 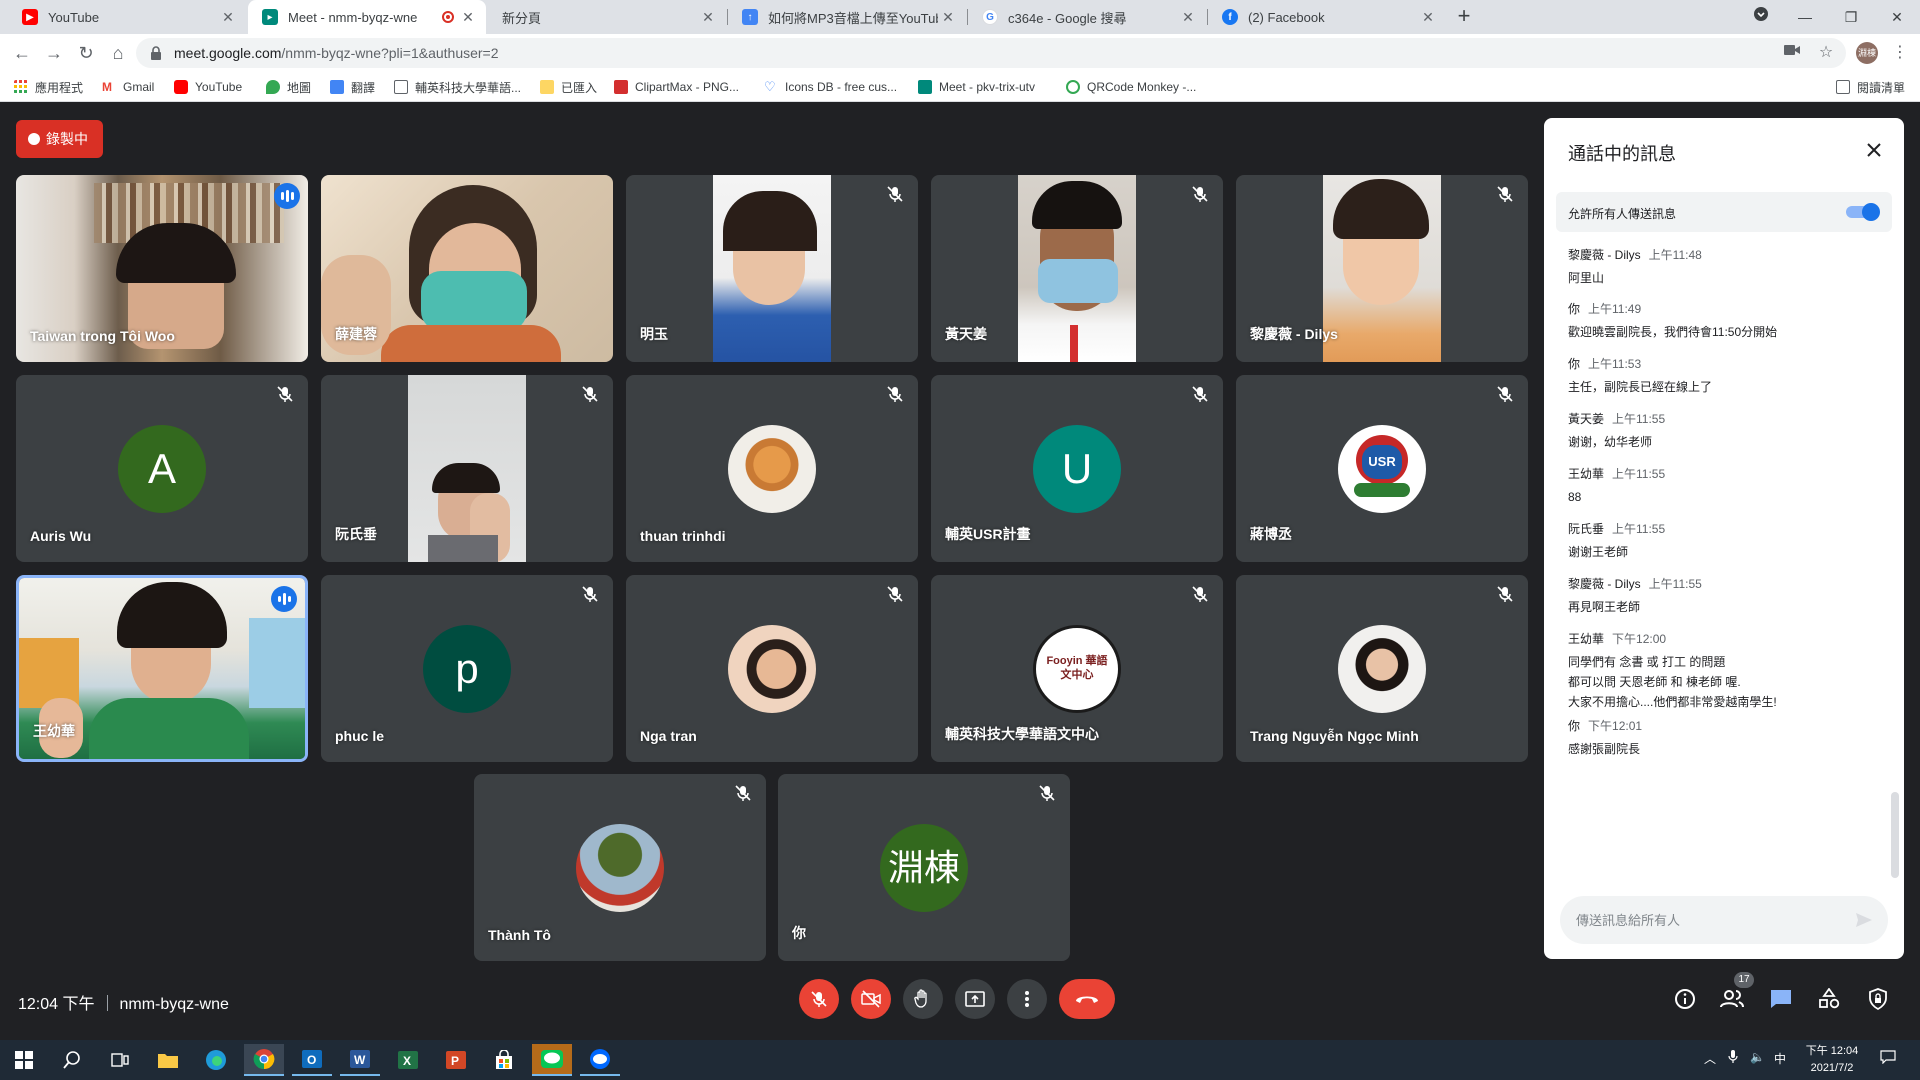 I want to click on mic-off-icon, so click(x=285, y=394).